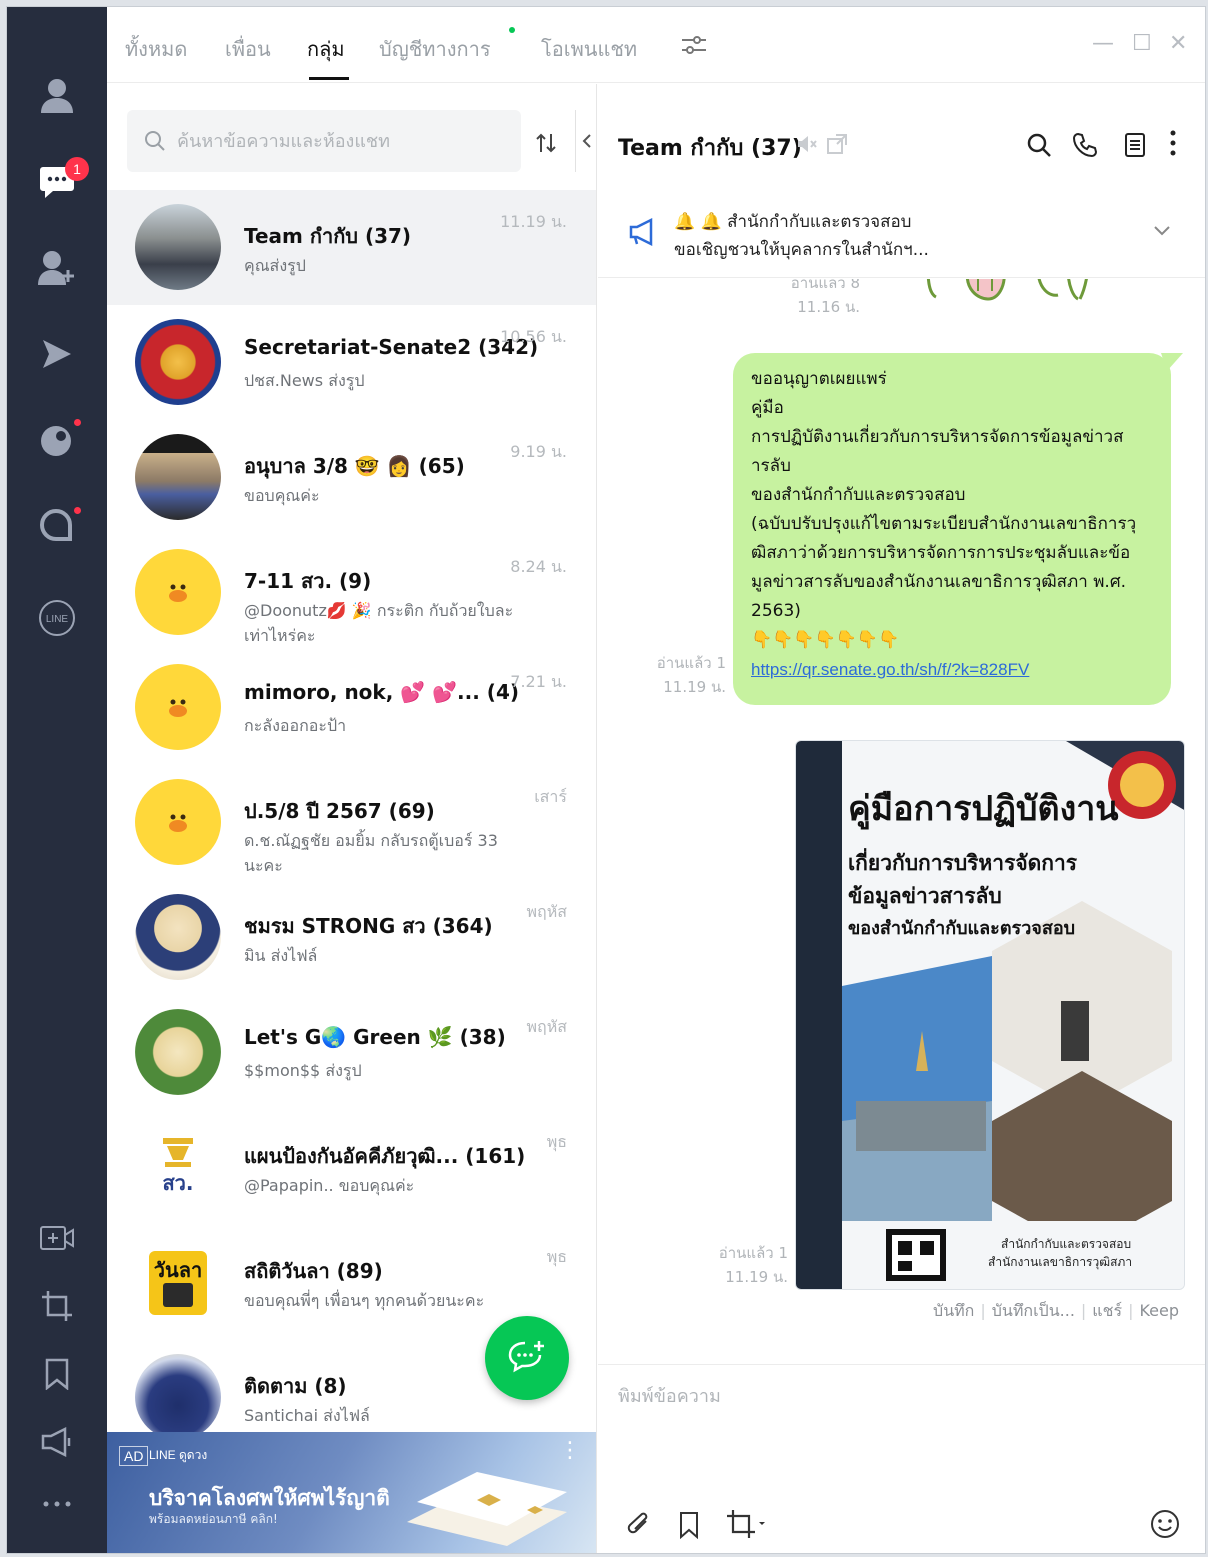 The width and height of the screenshot is (1208, 1557). I want to click on chat-time: 9.19 น., so click(538, 451).